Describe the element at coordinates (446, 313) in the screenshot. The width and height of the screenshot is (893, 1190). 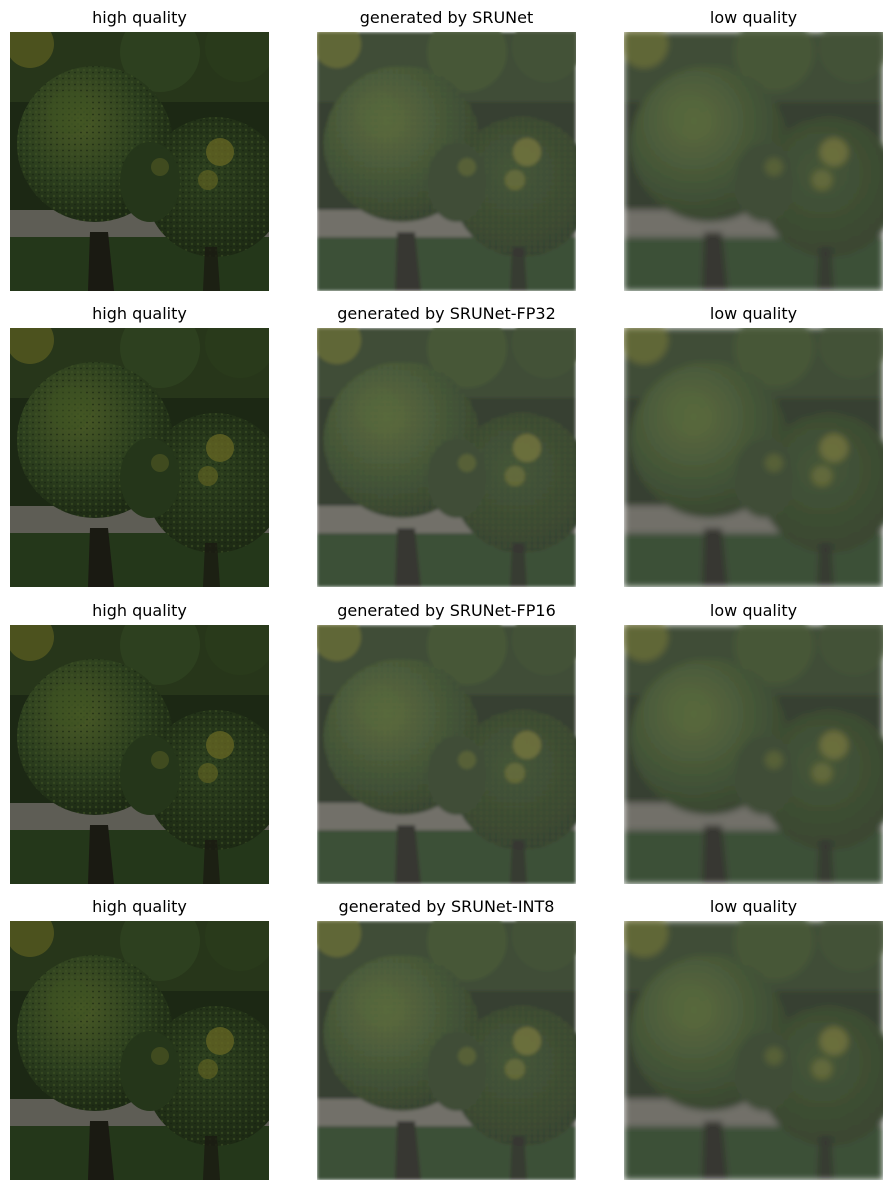
I see `panel-title: generated by SRUNet-FP32` at that location.